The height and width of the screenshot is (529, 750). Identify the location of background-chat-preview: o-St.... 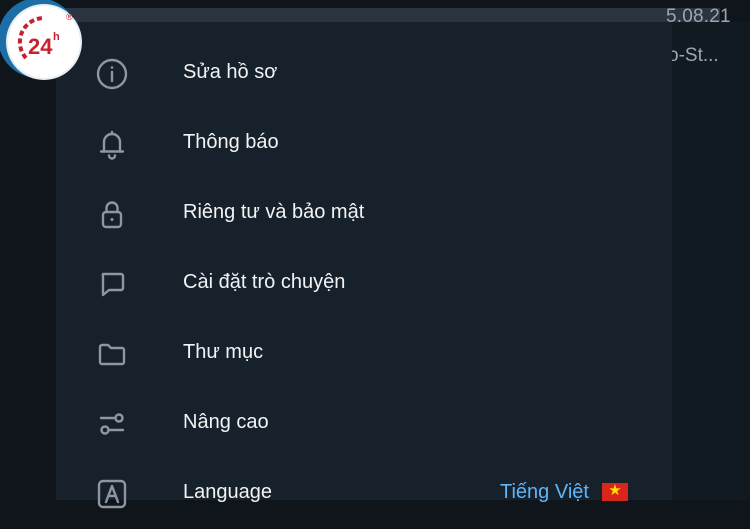
(693, 55).